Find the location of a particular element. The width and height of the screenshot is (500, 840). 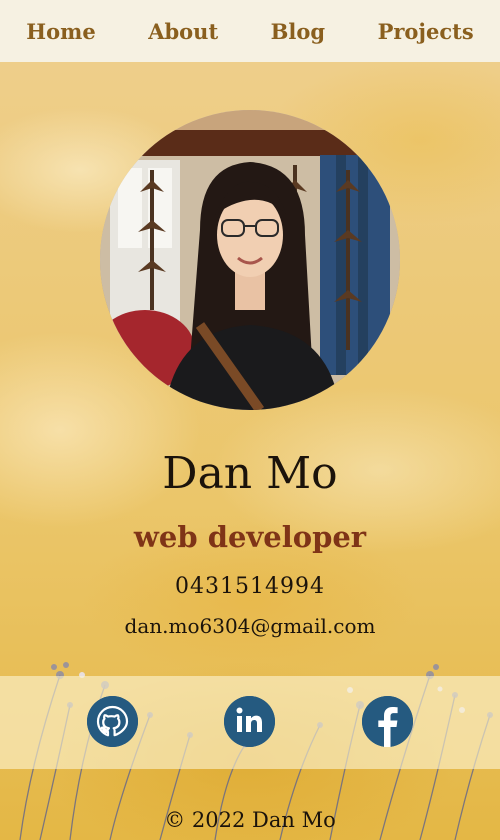

profile-email: dan.mo6304@gmail.com is located at coordinates (250, 626).